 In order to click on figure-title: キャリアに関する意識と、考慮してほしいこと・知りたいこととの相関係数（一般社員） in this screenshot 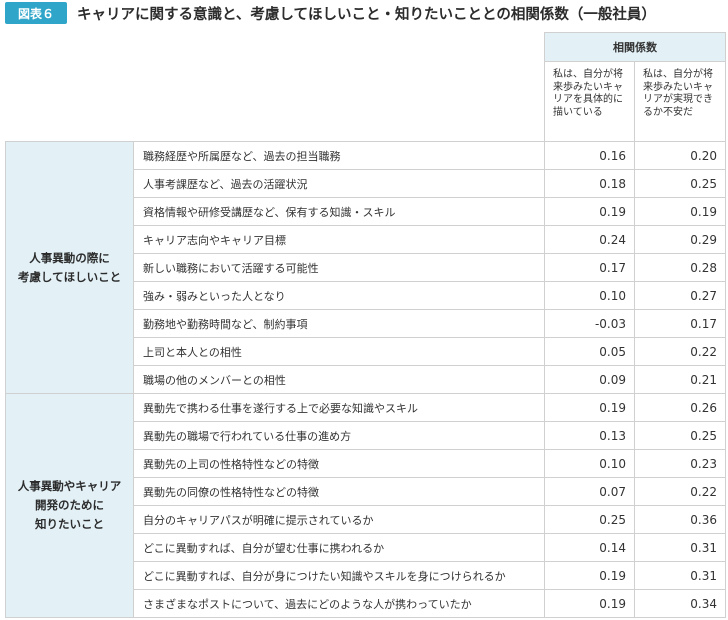, I will do `click(366, 14)`.